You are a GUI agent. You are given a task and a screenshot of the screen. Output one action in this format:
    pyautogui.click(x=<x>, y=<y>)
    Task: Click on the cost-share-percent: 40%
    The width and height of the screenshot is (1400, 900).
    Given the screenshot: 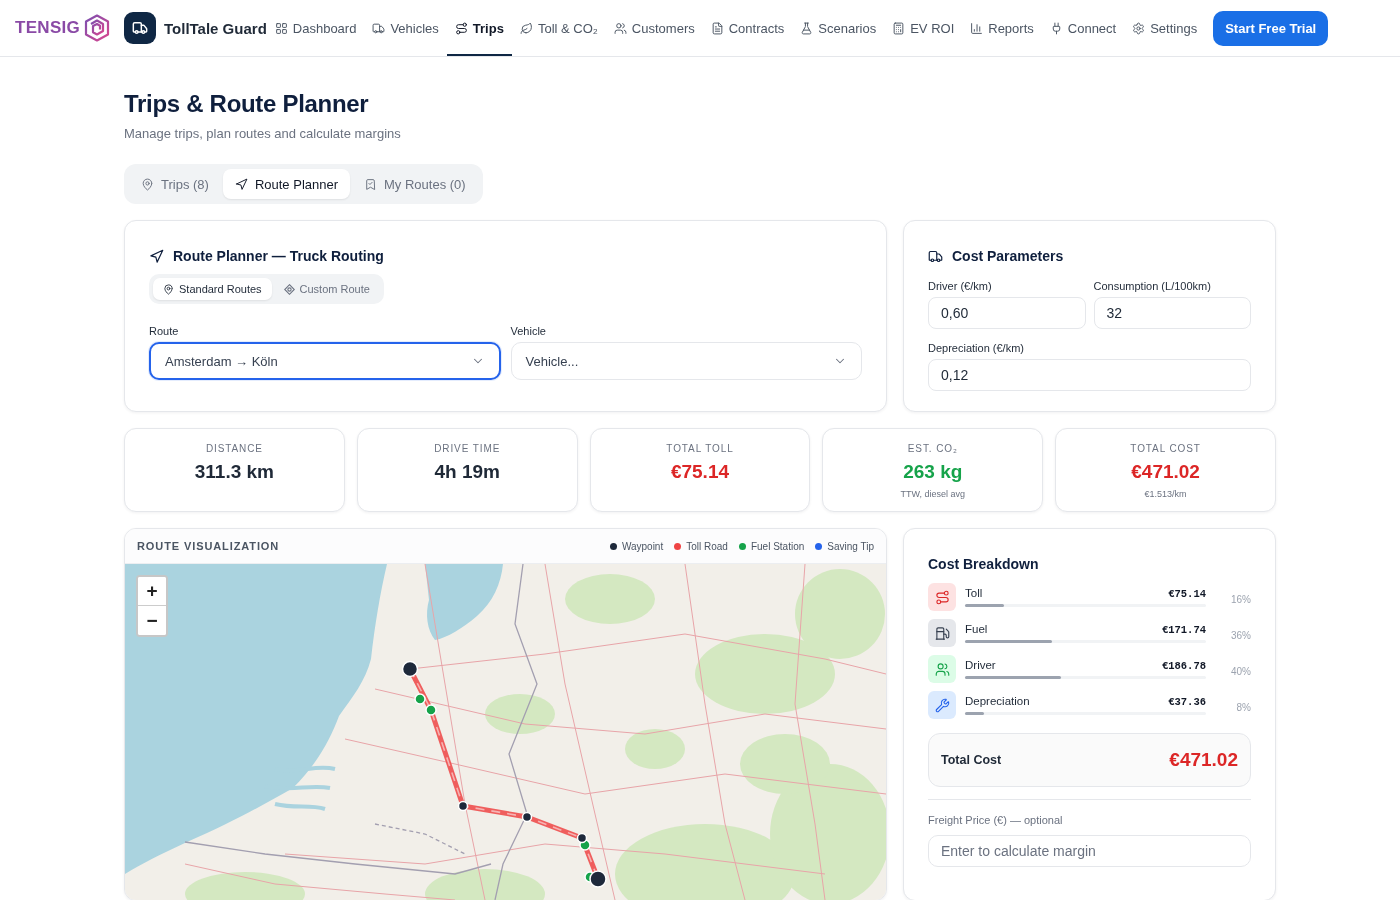 What is the action you would take?
    pyautogui.click(x=1240, y=670)
    